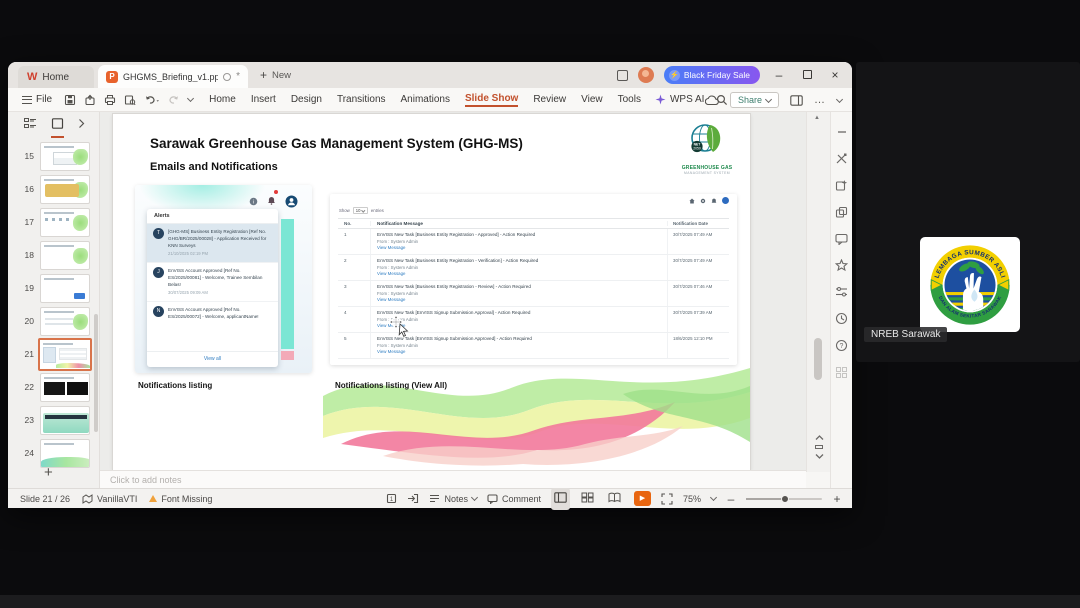 Image resolution: width=1080 pixels, height=608 pixels. Describe the element at coordinates (152, 100) in the screenshot. I see `undo-button` at that location.